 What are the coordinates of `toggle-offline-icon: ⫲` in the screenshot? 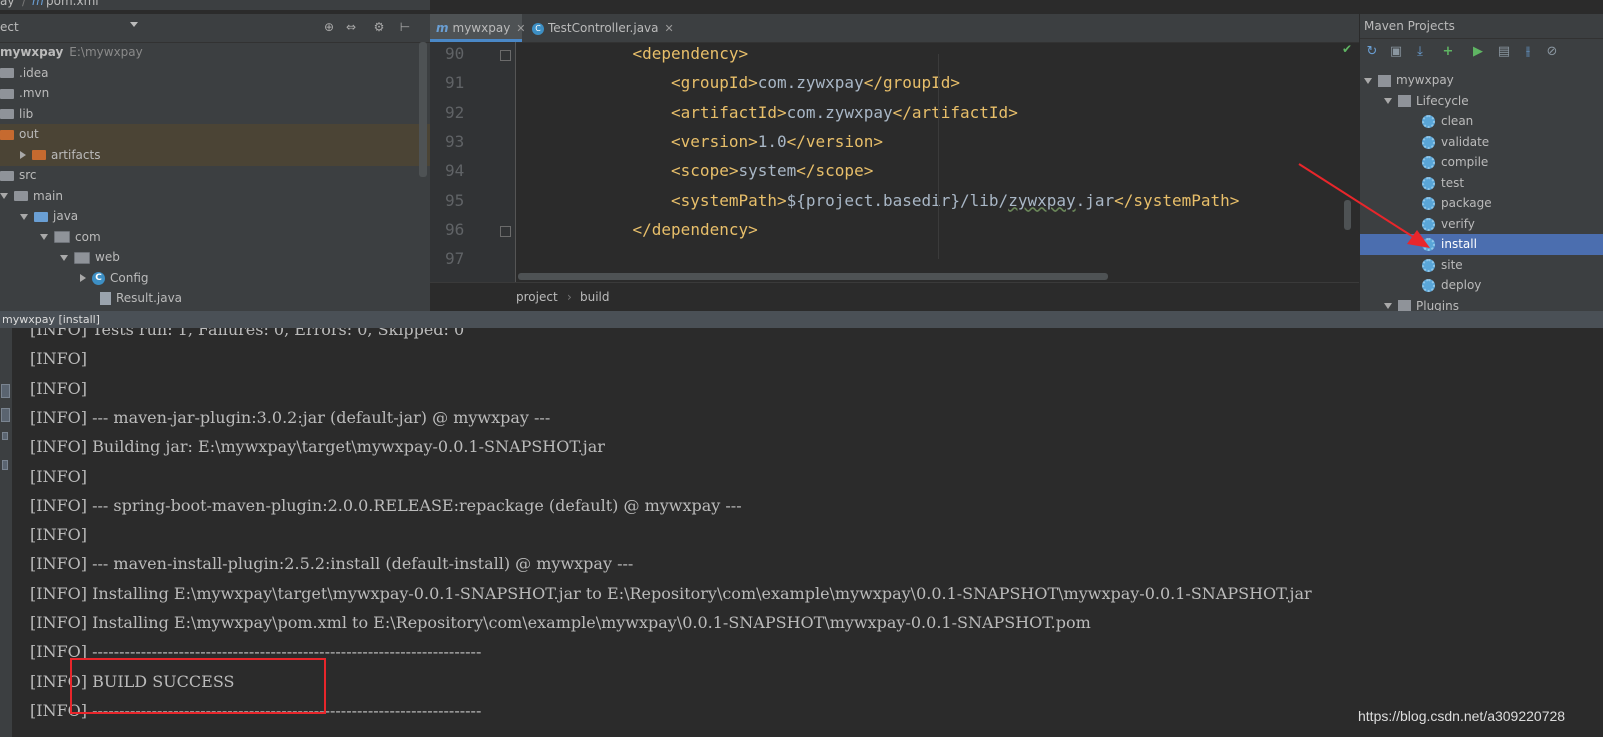 It's located at (1528, 52).